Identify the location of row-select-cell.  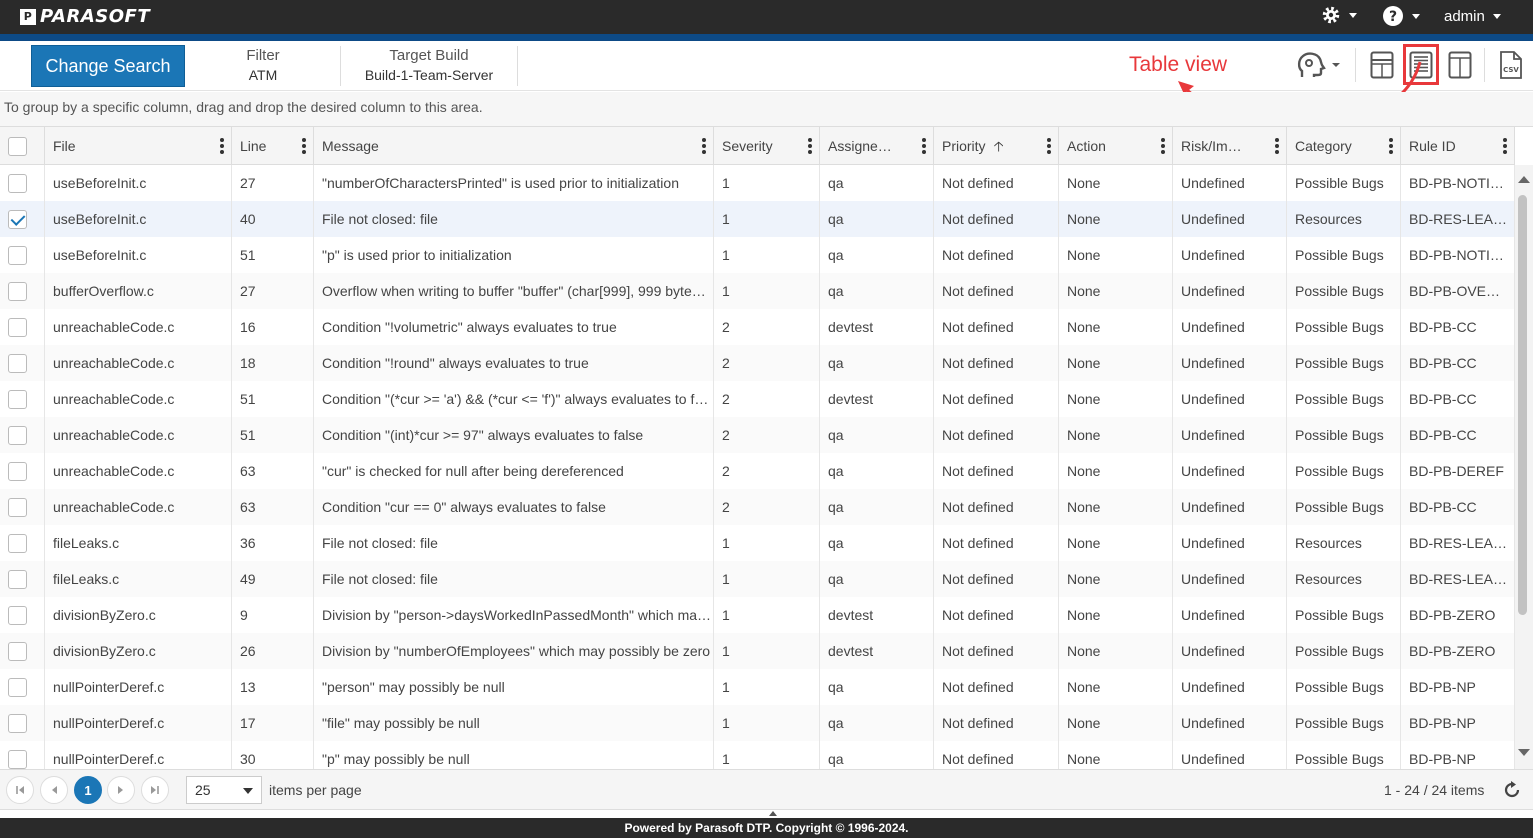
(22, 327).